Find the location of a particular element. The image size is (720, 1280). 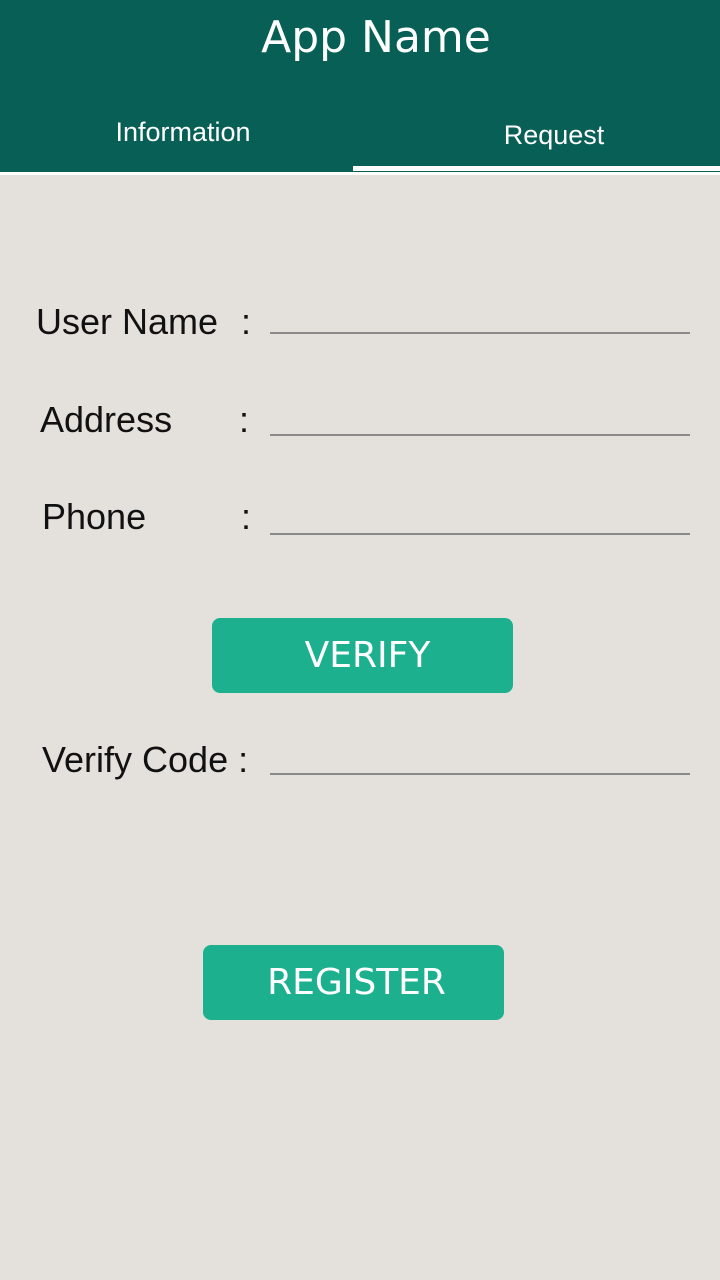

address-colon: : is located at coordinates (244, 419).